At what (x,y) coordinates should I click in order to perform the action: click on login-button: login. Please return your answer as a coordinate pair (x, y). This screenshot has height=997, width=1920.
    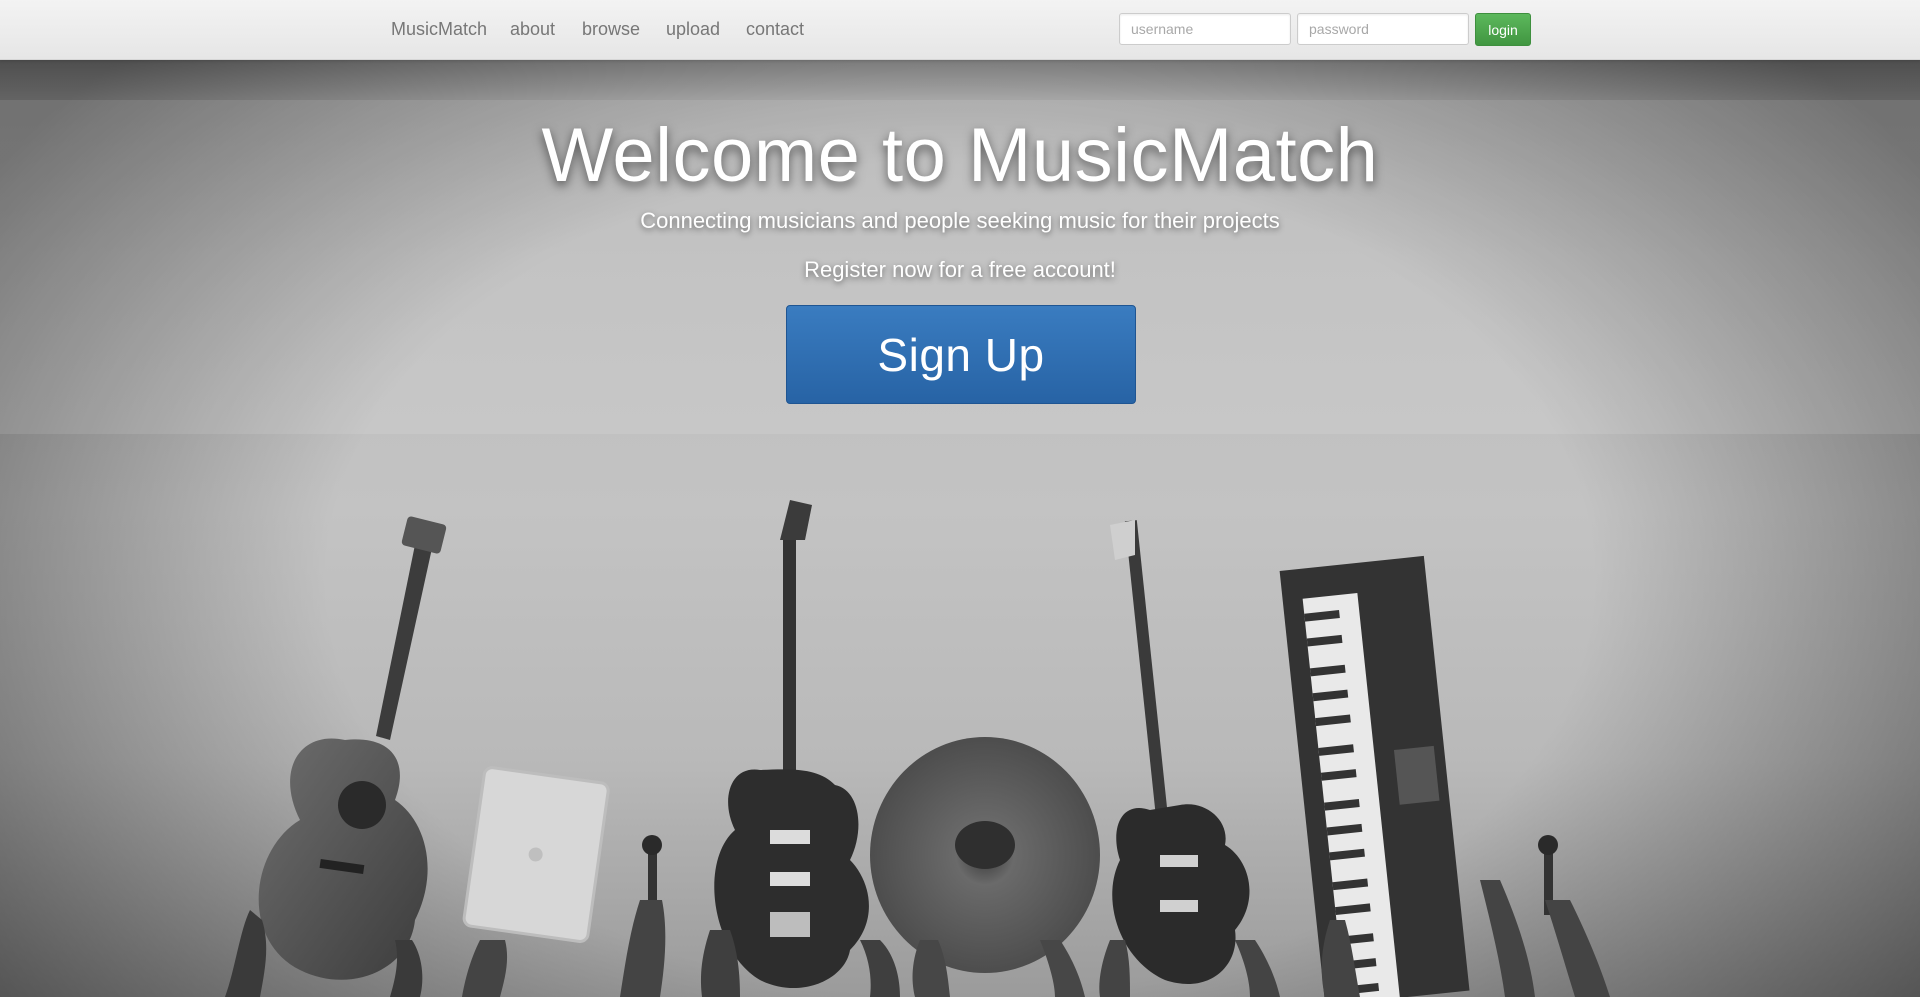
    Looking at the image, I should click on (1503, 29).